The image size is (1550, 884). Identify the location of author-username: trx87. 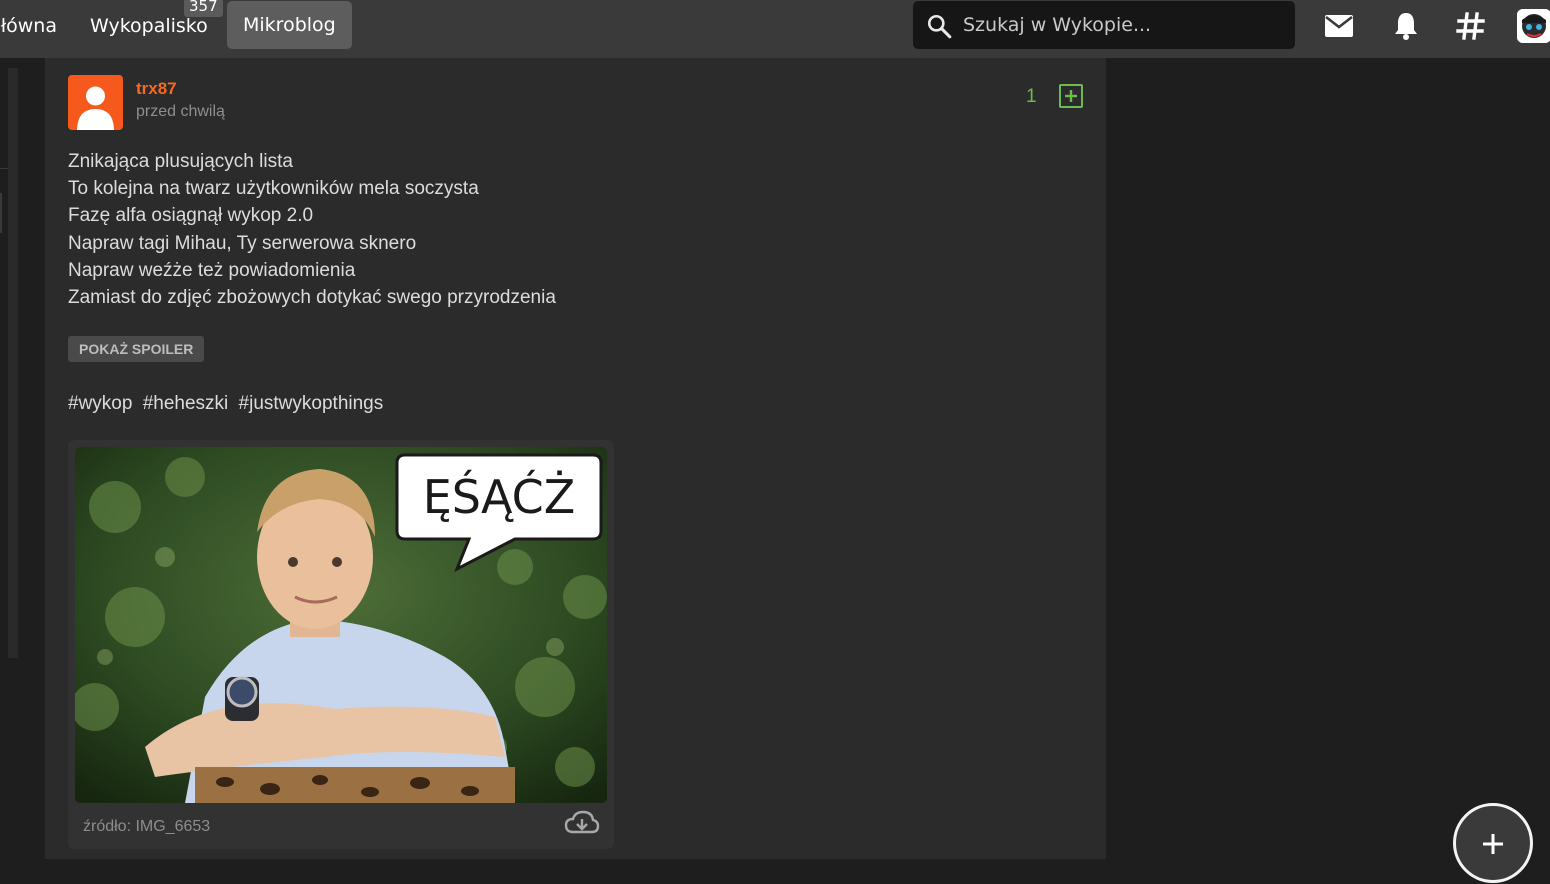
(156, 89).